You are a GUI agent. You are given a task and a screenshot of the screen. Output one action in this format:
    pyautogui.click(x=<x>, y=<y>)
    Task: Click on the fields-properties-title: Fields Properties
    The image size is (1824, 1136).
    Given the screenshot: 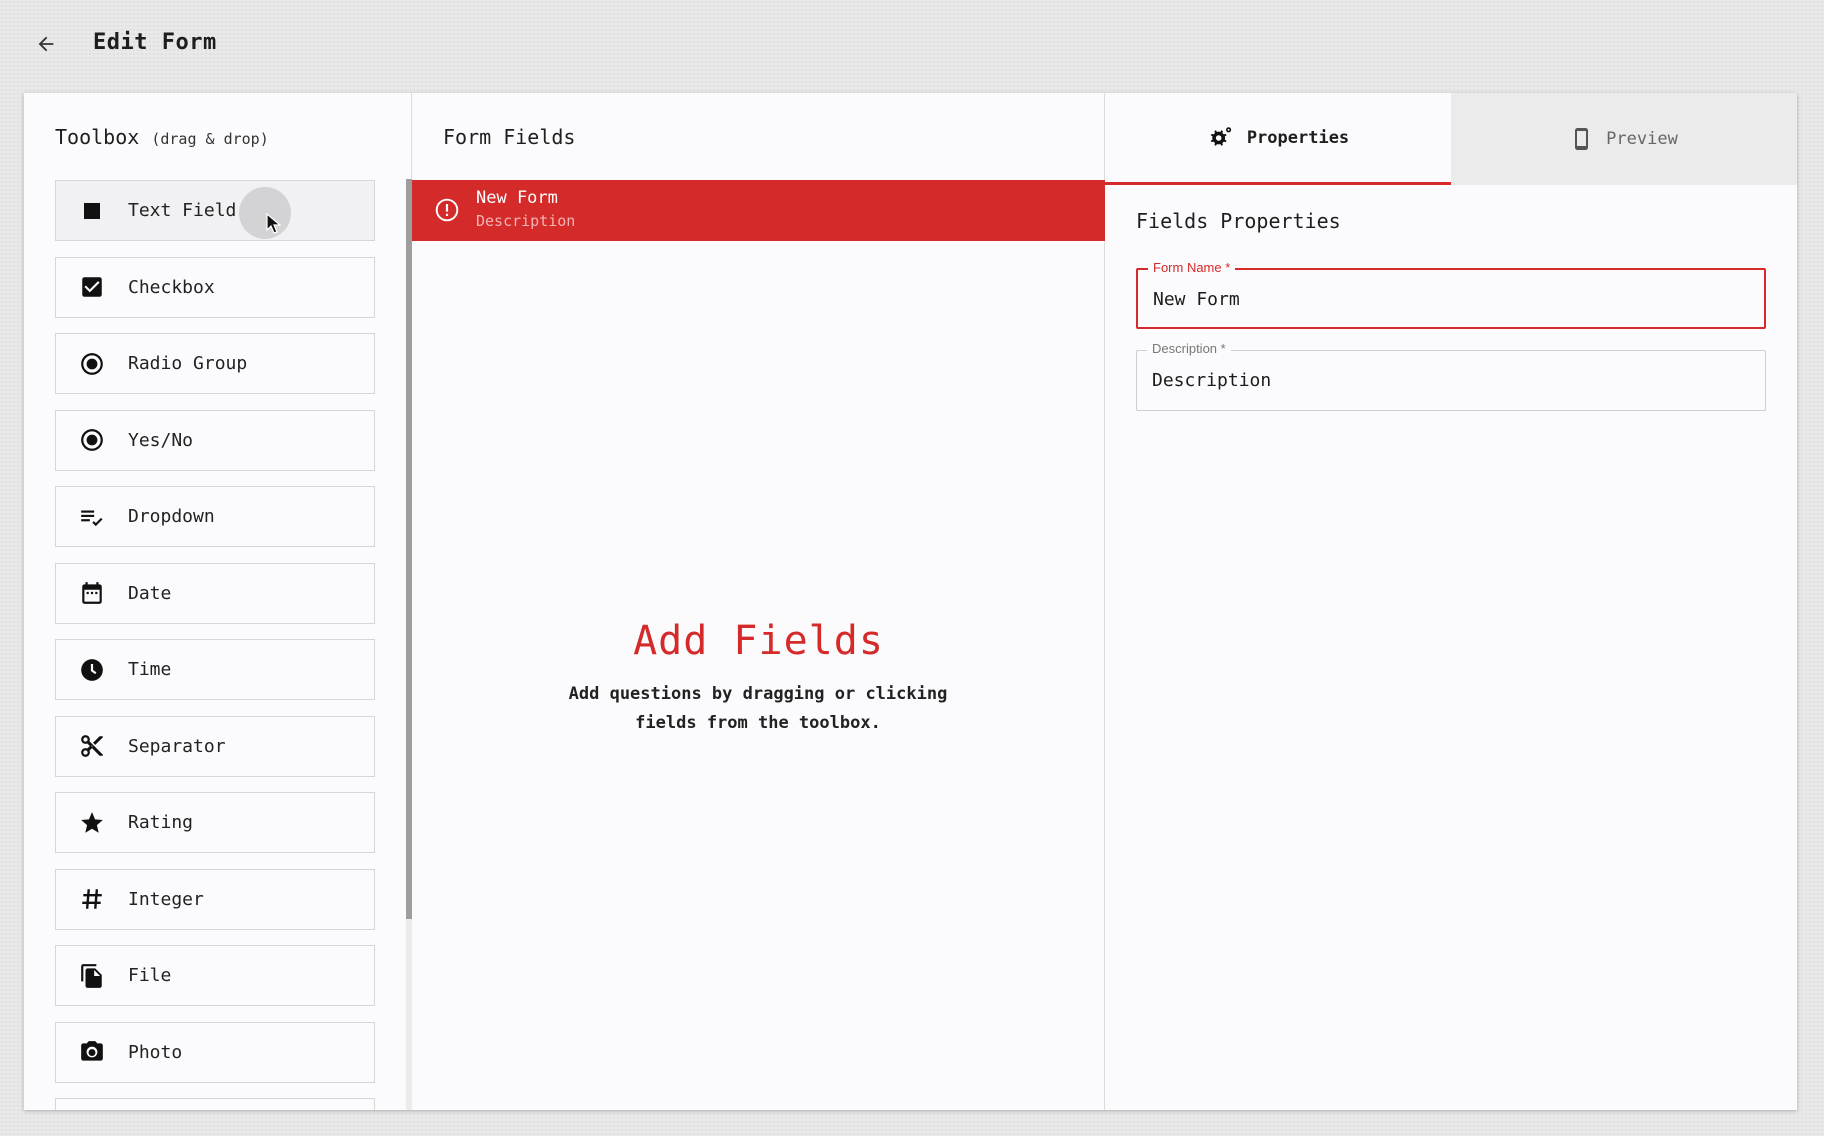 What is the action you would take?
    pyautogui.click(x=1238, y=221)
    